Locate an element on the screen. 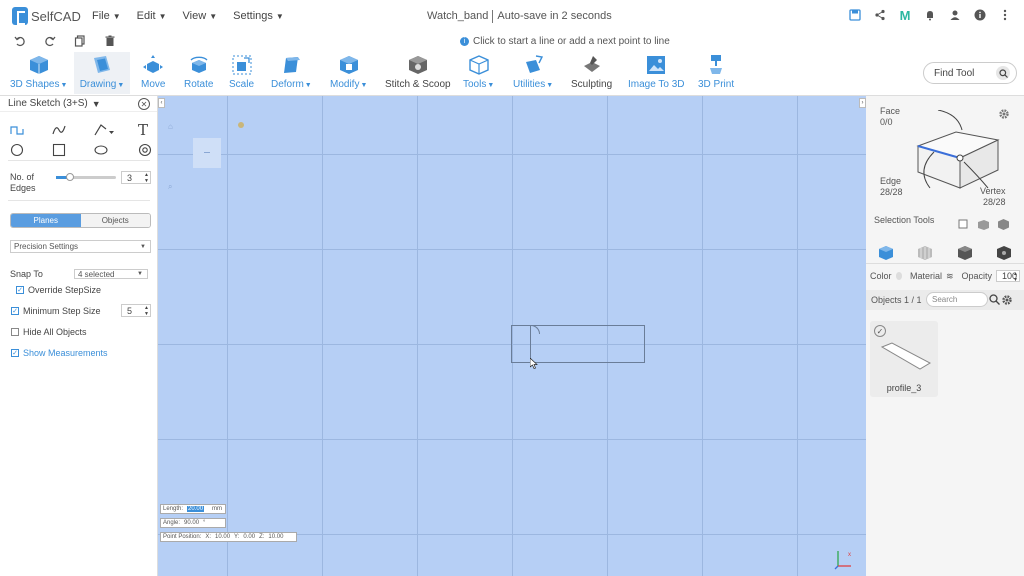  tool-move: Move is located at coordinates (153, 72).